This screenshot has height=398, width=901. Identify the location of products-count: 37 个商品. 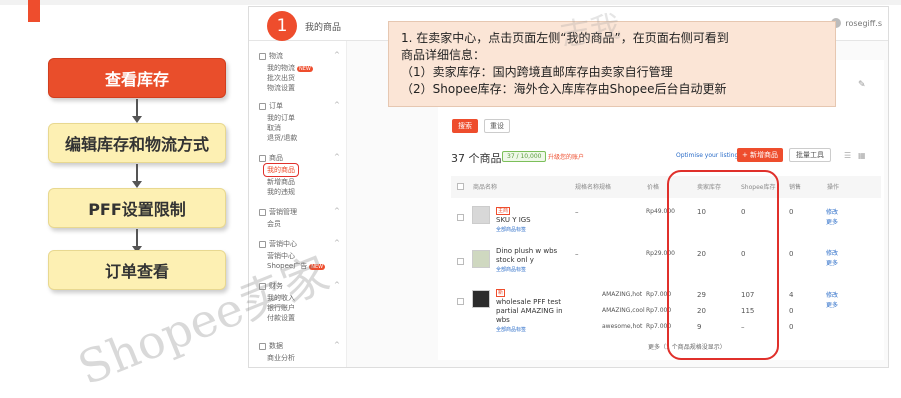
(476, 158).